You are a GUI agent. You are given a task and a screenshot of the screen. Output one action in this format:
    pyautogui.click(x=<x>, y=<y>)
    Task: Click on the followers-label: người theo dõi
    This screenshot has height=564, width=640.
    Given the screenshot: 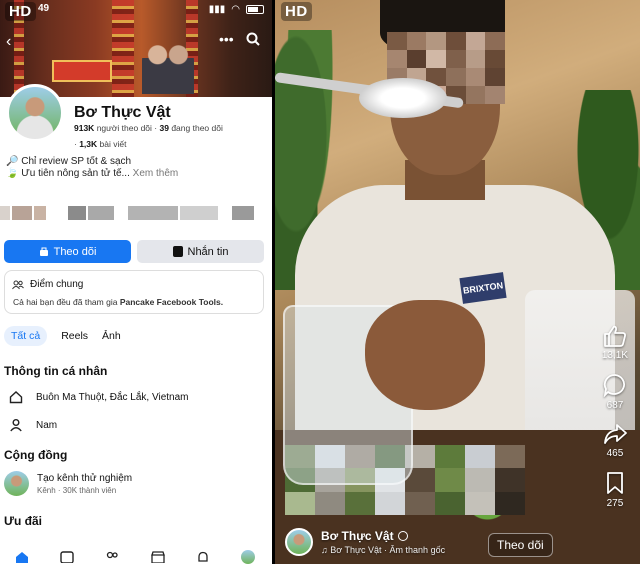 What is the action you would take?
    pyautogui.click(x=124, y=128)
    